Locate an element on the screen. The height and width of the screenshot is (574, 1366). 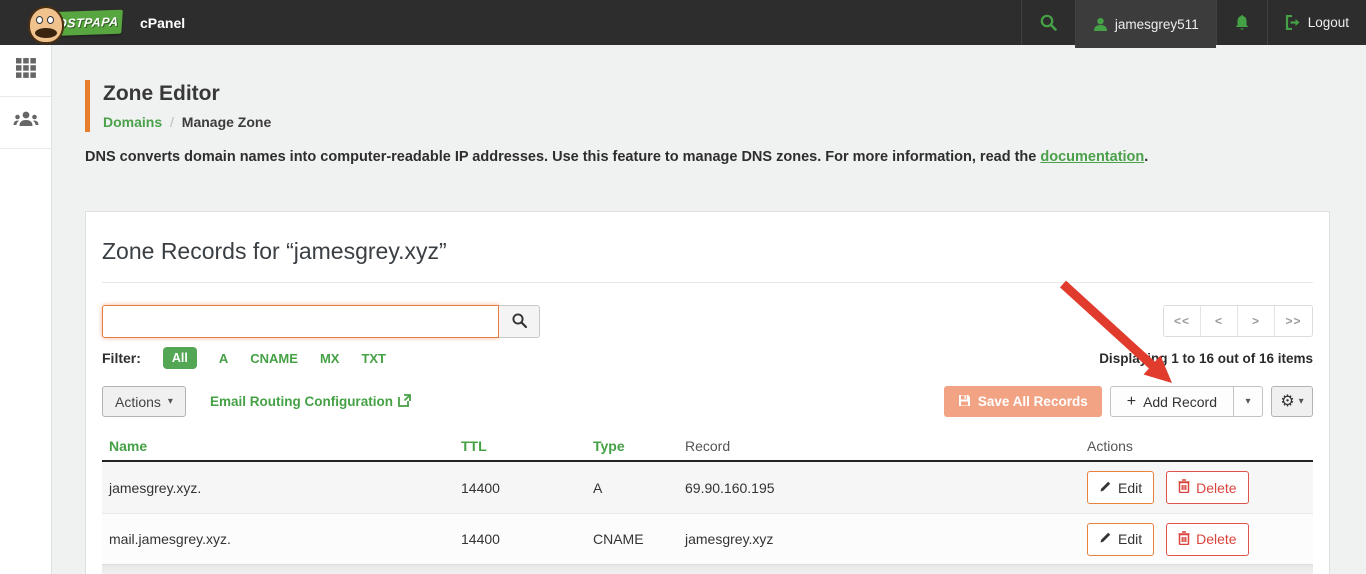
logout-label: Logout is located at coordinates (1328, 22).